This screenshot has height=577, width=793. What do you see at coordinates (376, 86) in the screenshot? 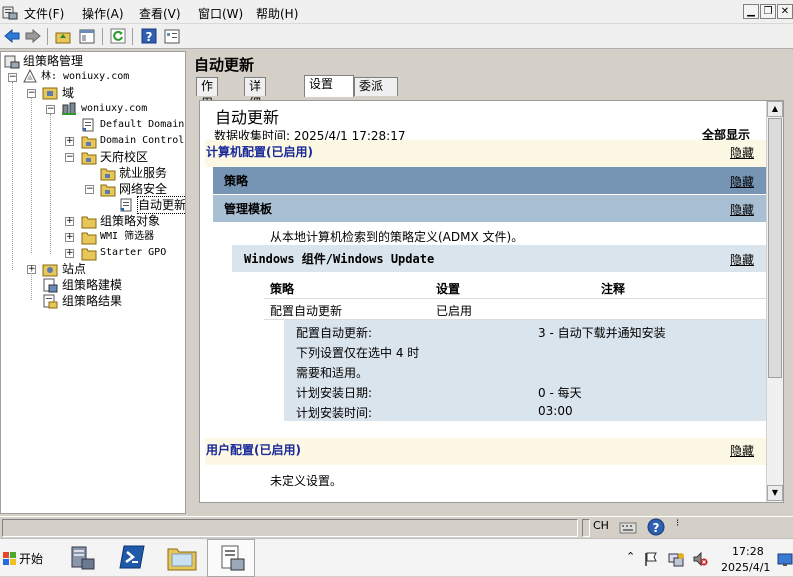
I see `tab-delegation: 委派` at bounding box center [376, 86].